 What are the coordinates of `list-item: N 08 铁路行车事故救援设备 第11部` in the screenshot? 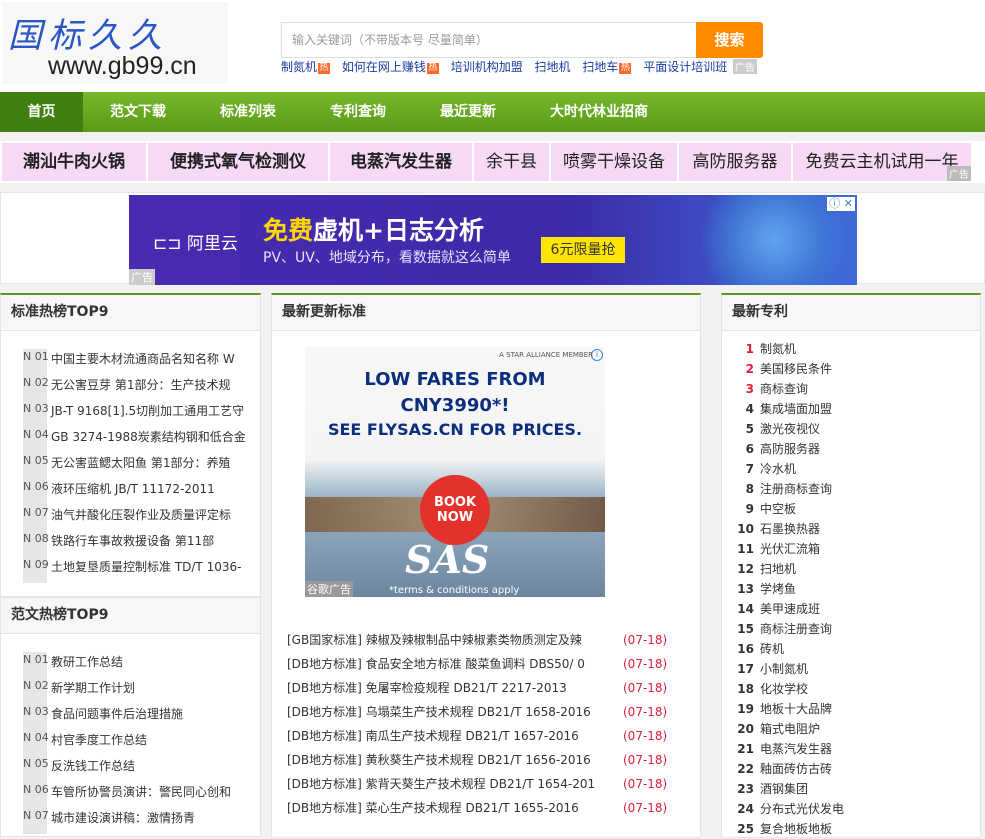 It's located at (141, 544).